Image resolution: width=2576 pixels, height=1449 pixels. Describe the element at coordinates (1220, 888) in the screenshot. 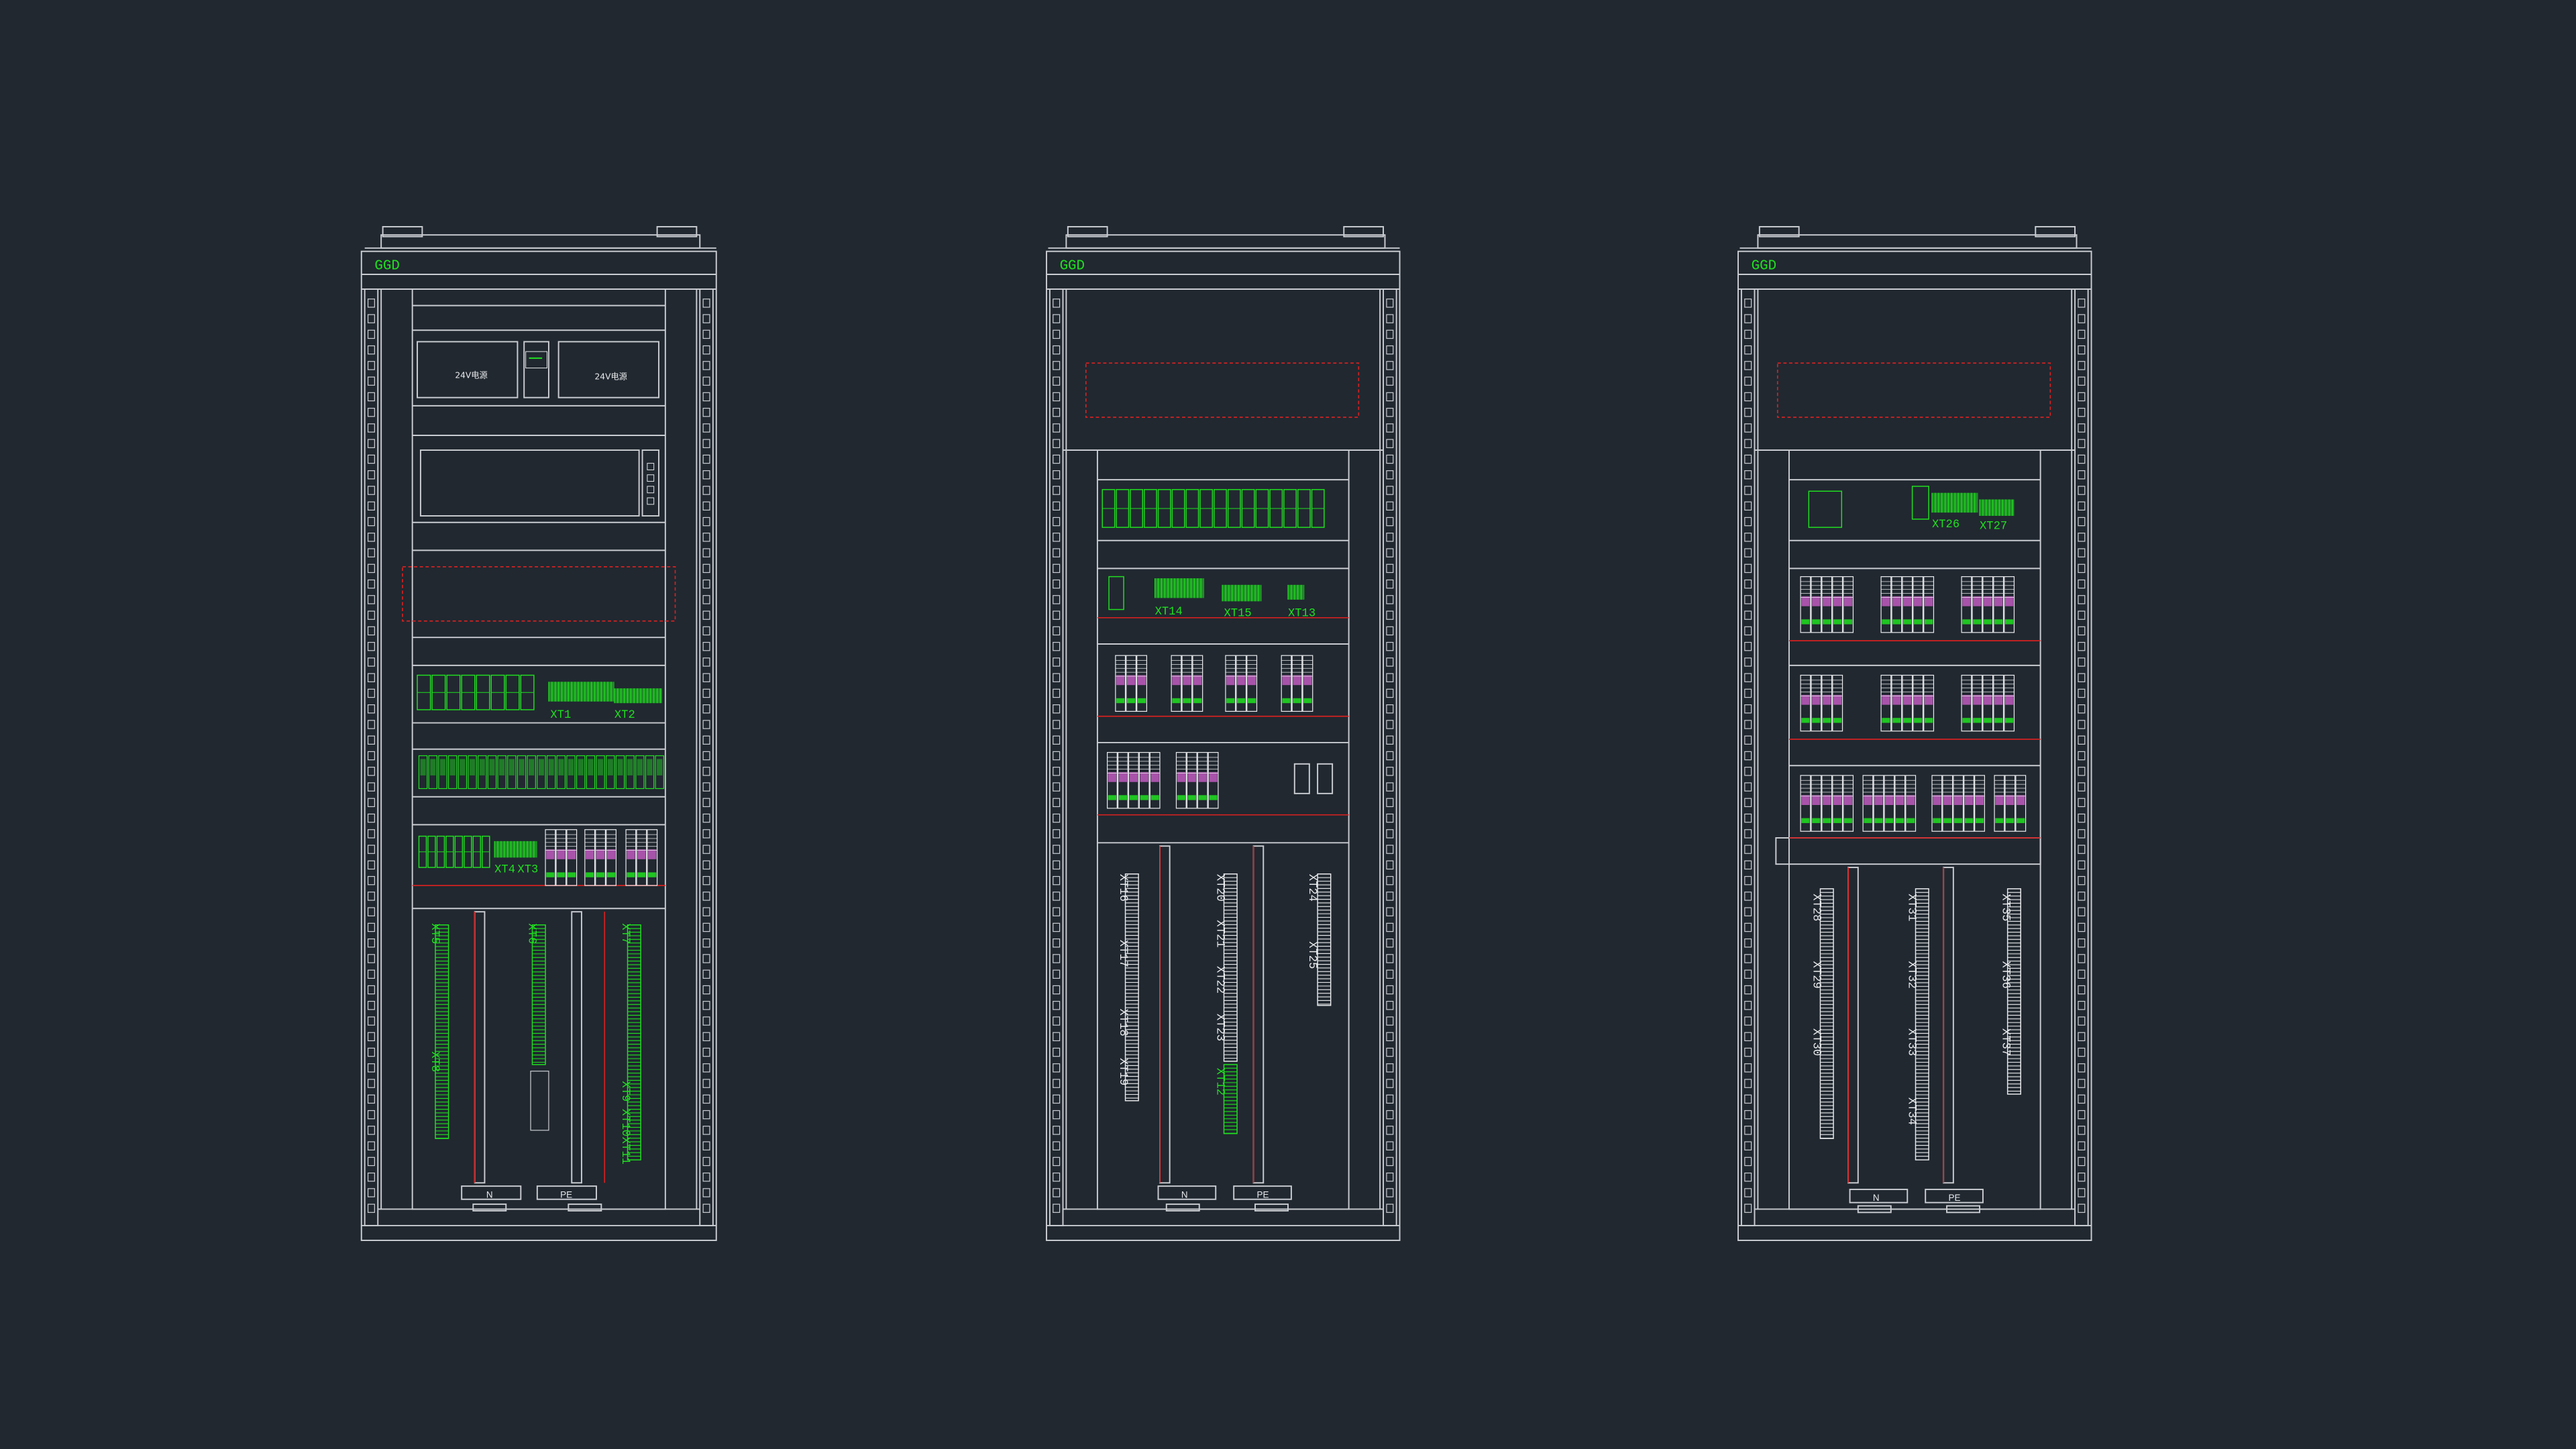

I see `vertical-terminal-label: XT20` at that location.